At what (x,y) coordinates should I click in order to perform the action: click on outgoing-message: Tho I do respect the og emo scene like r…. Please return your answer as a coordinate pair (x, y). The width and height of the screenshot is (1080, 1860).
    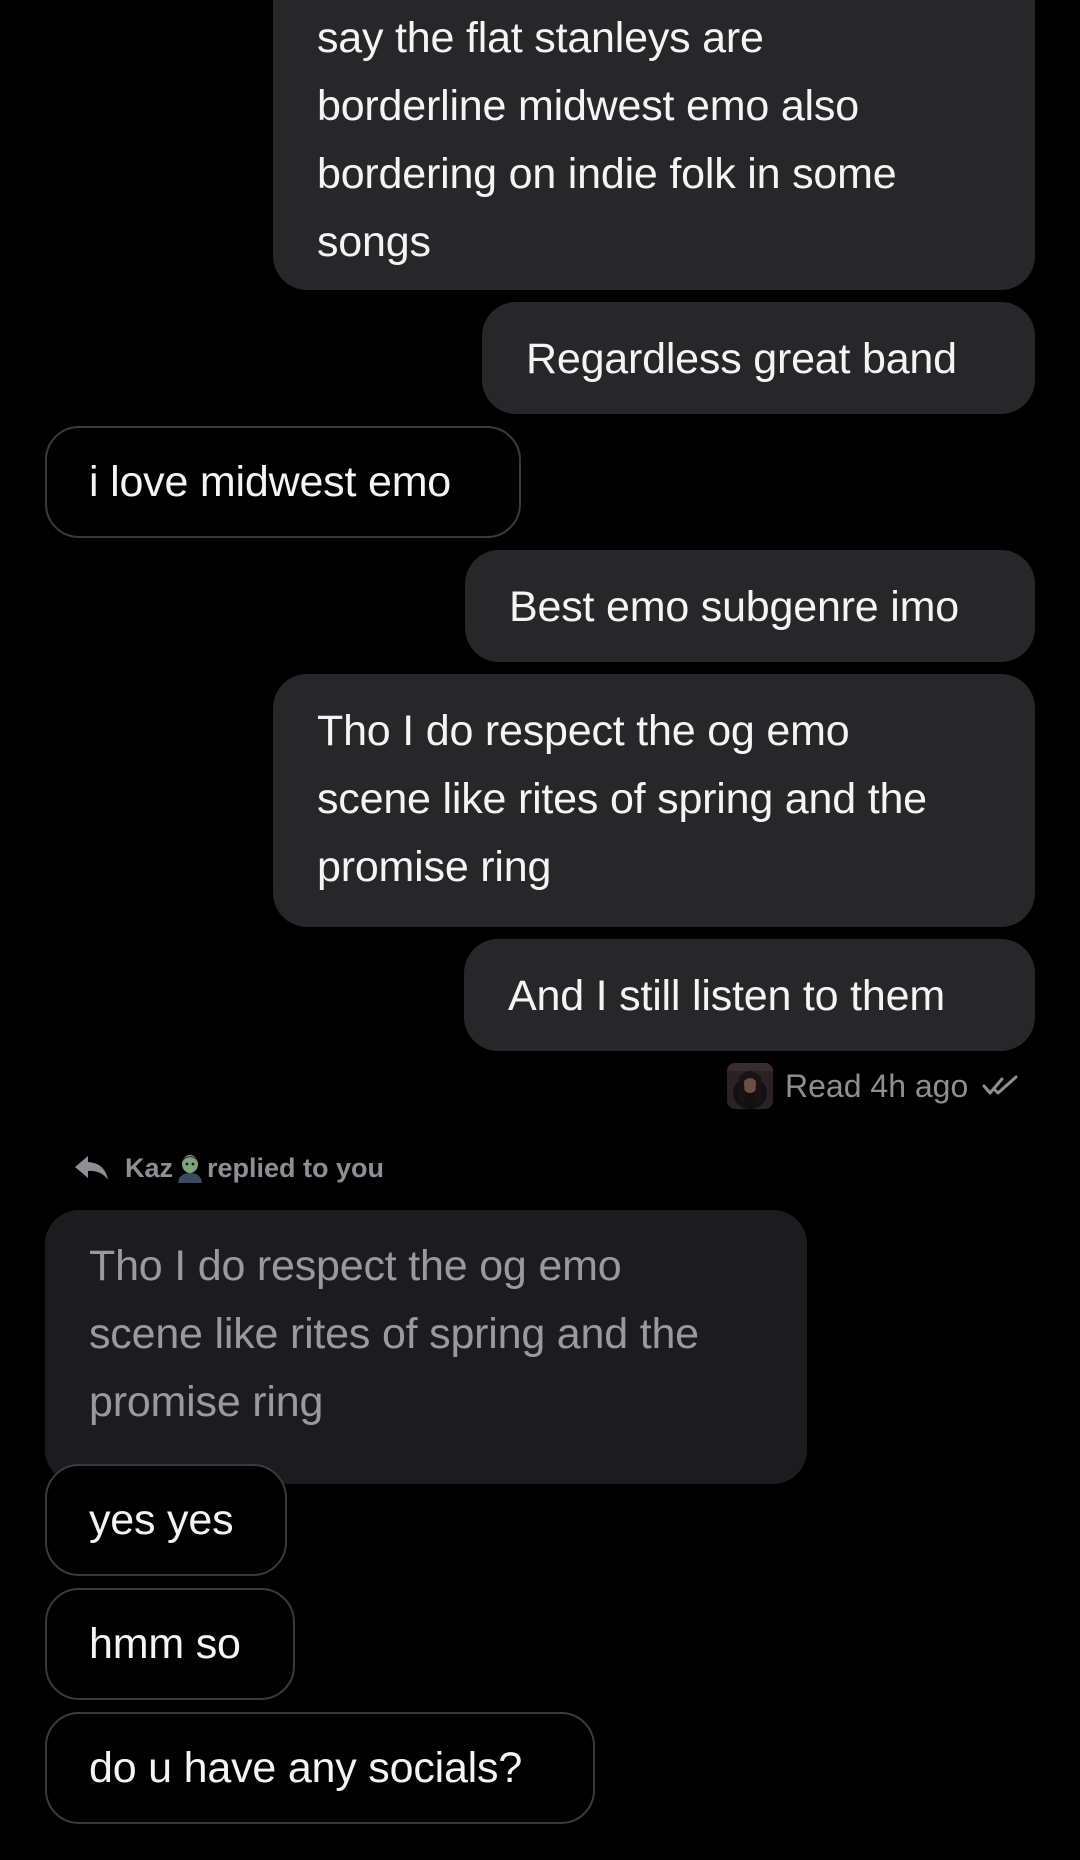
    Looking at the image, I should click on (654, 800).